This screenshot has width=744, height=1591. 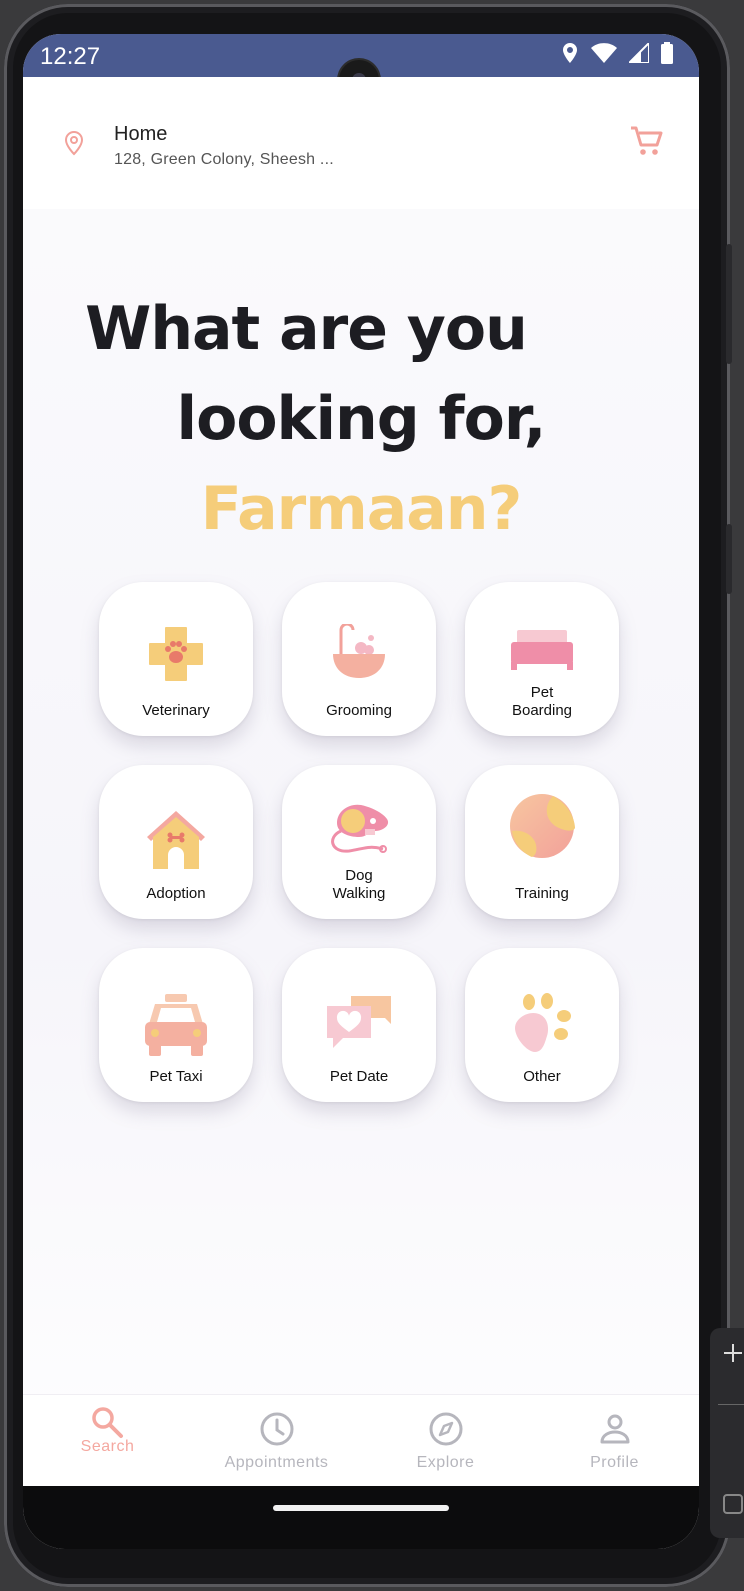 What do you see at coordinates (647, 143) in the screenshot?
I see `cart-icon` at bounding box center [647, 143].